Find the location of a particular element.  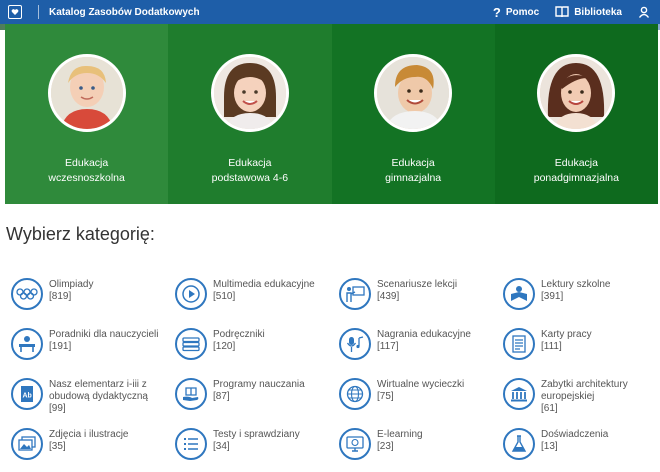

divider is located at coordinates (38, 12).